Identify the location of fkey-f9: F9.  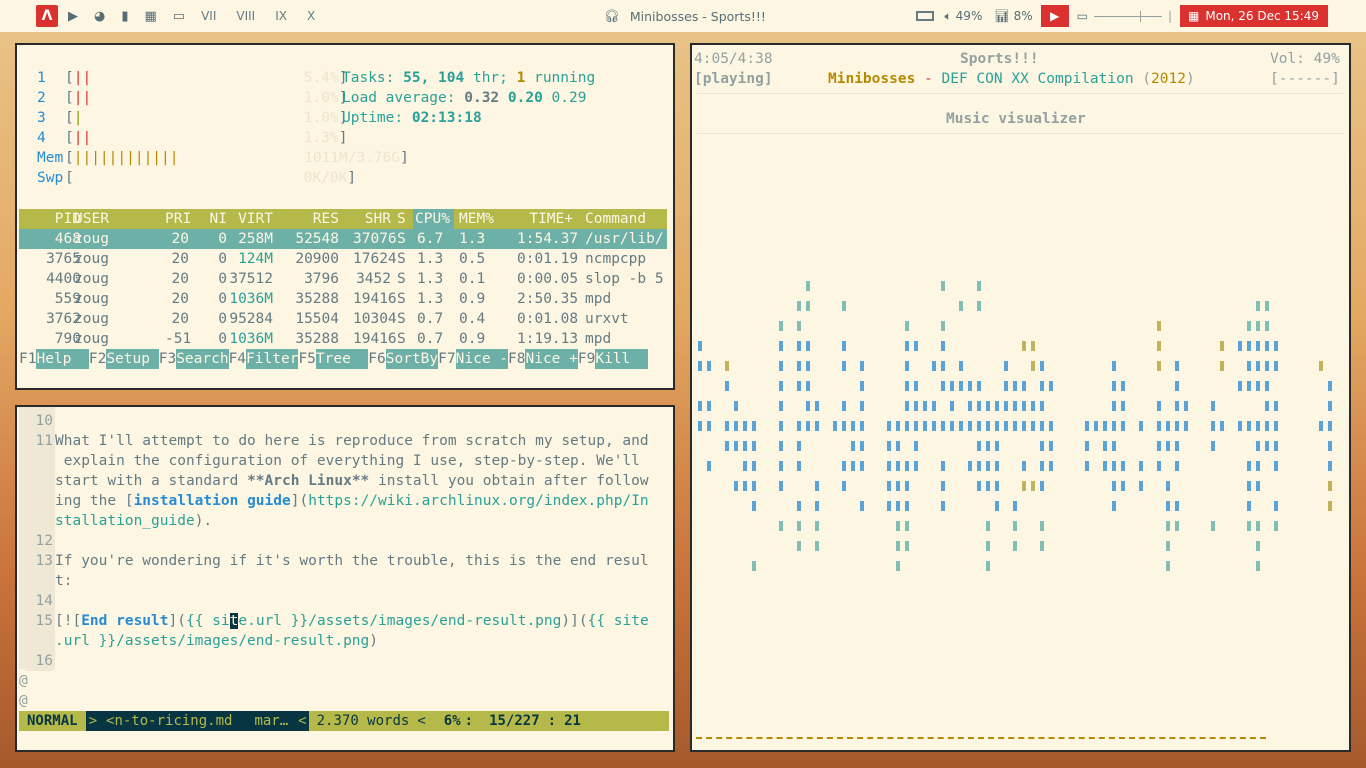
(586, 359).